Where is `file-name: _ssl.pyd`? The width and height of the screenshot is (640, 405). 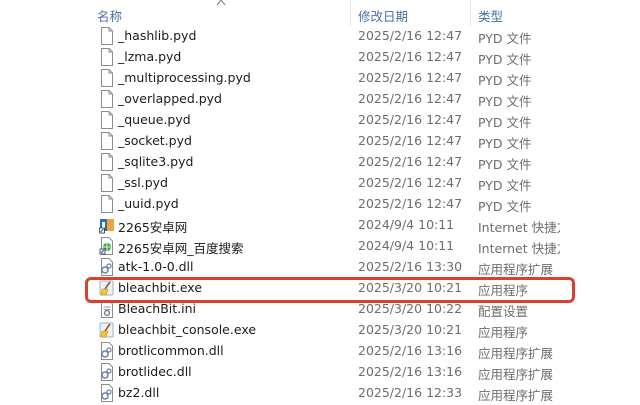
file-name: _ssl.pyd is located at coordinates (143, 182).